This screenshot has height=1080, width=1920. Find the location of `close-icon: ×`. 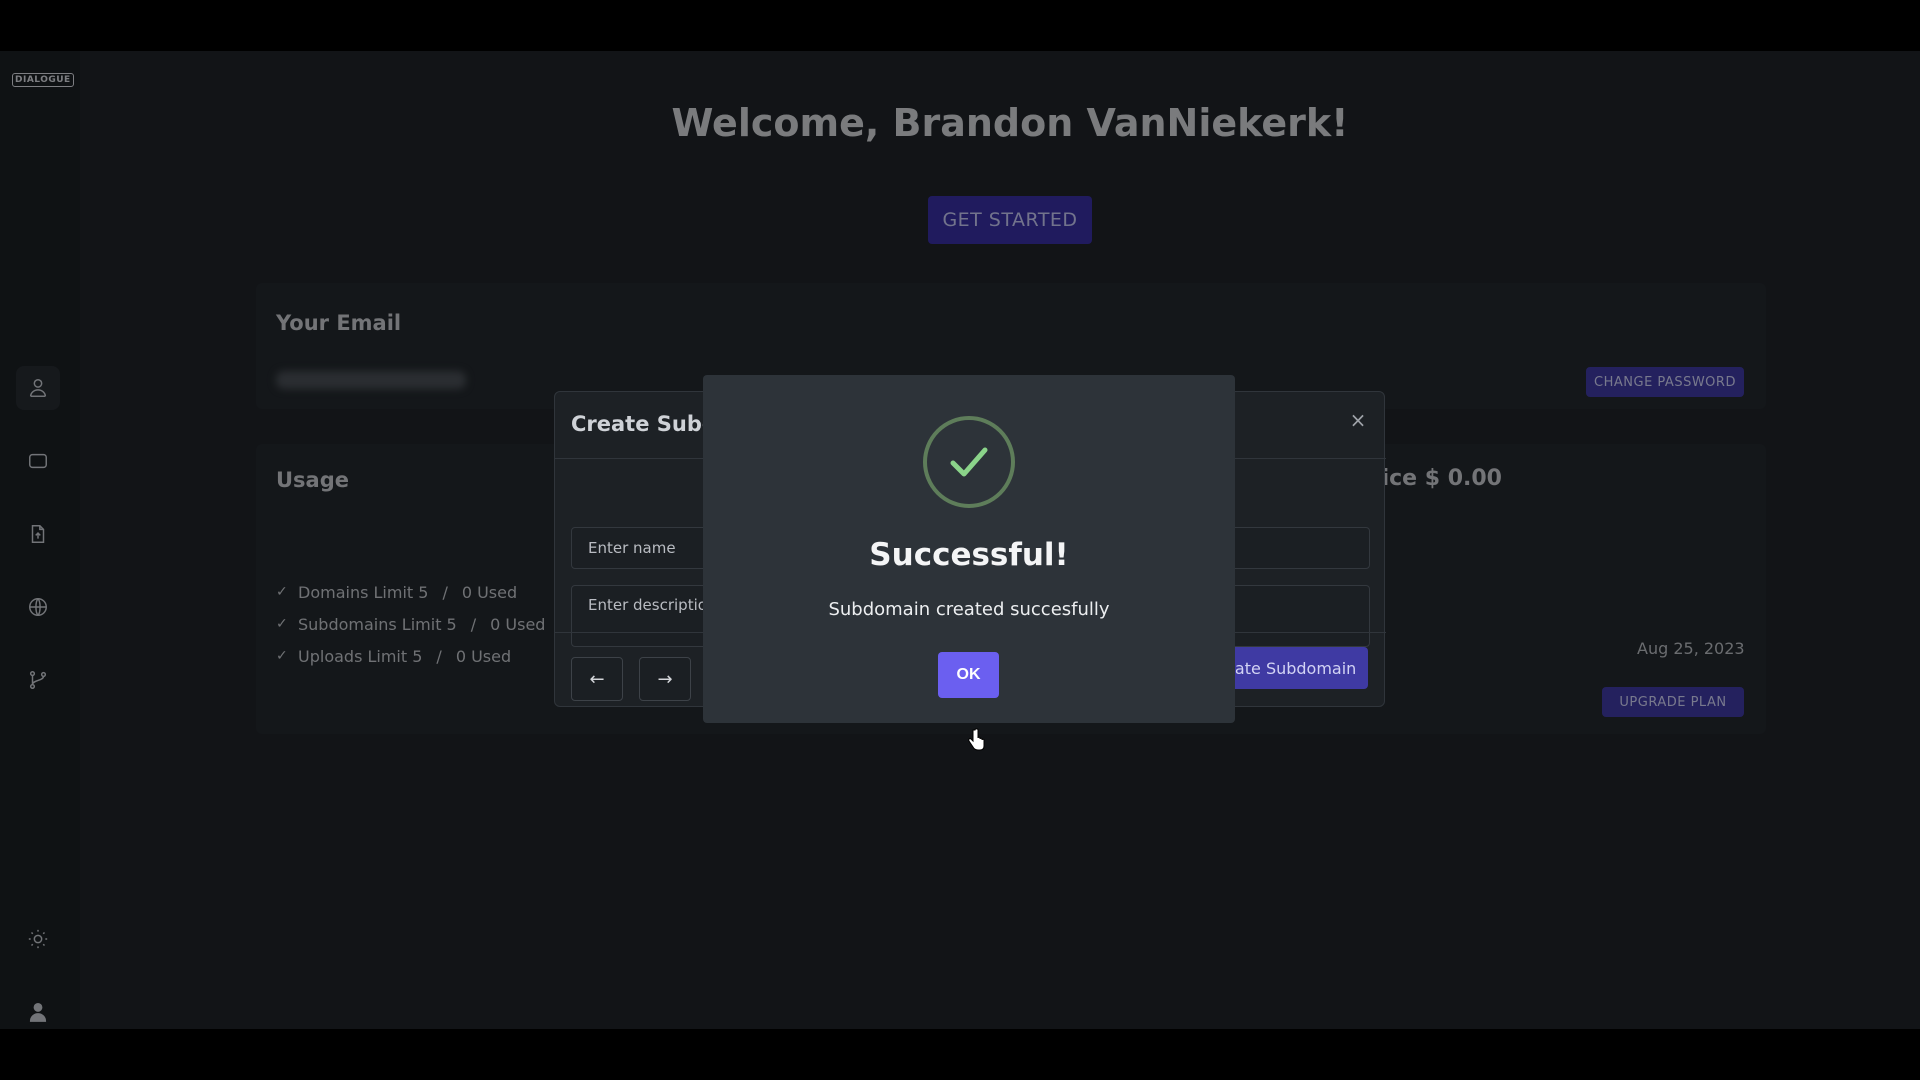

close-icon: × is located at coordinates (1358, 420).